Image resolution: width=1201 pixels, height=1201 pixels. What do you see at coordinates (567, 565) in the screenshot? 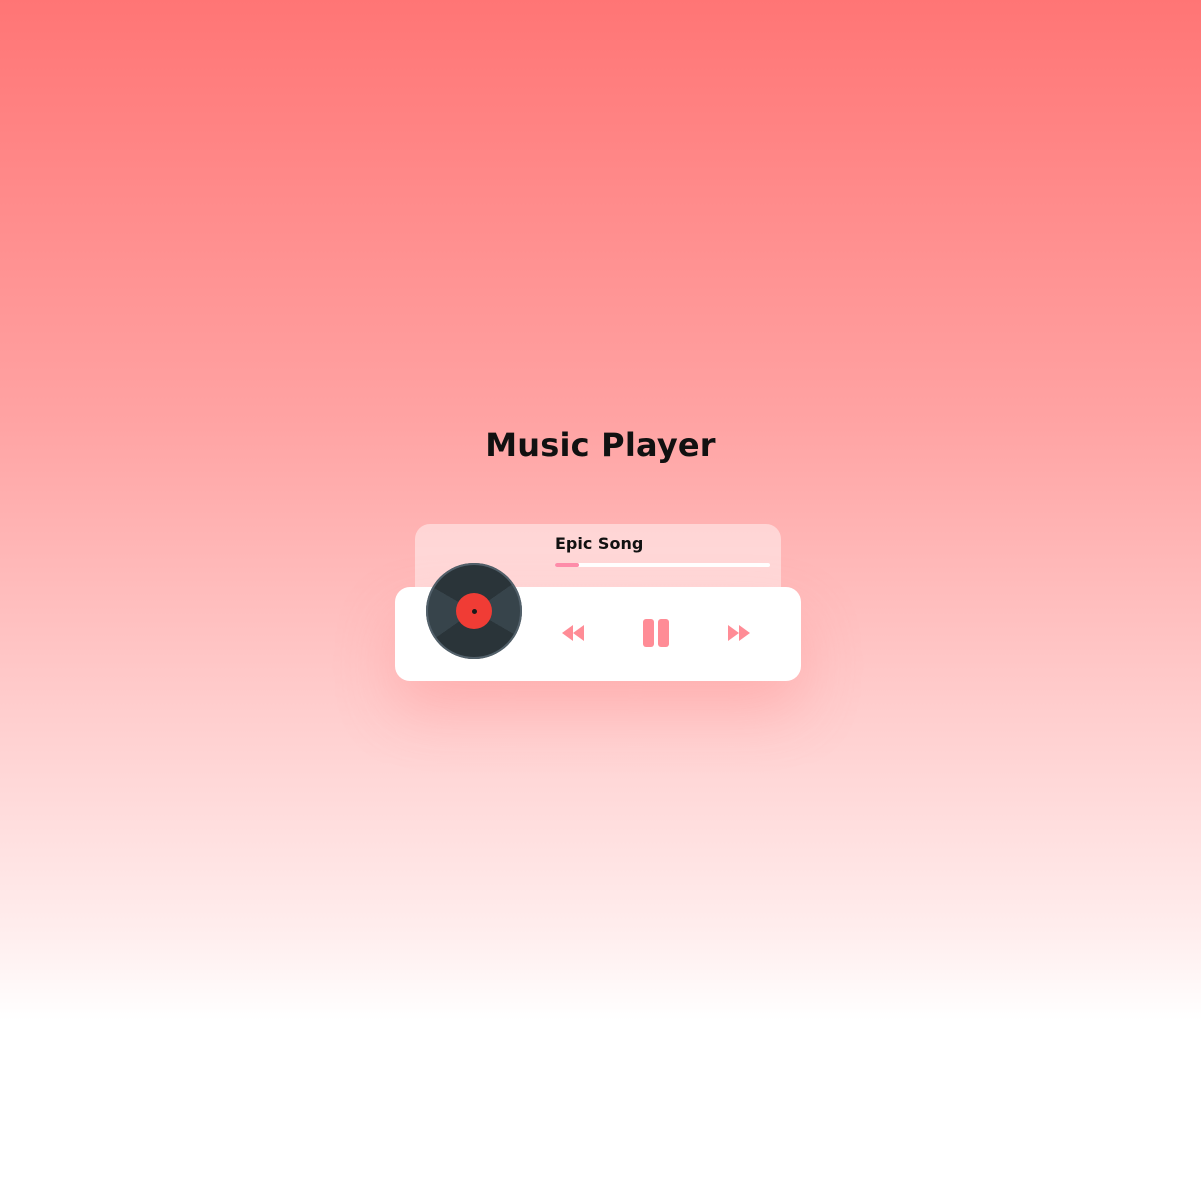
I see `progress-fill` at bounding box center [567, 565].